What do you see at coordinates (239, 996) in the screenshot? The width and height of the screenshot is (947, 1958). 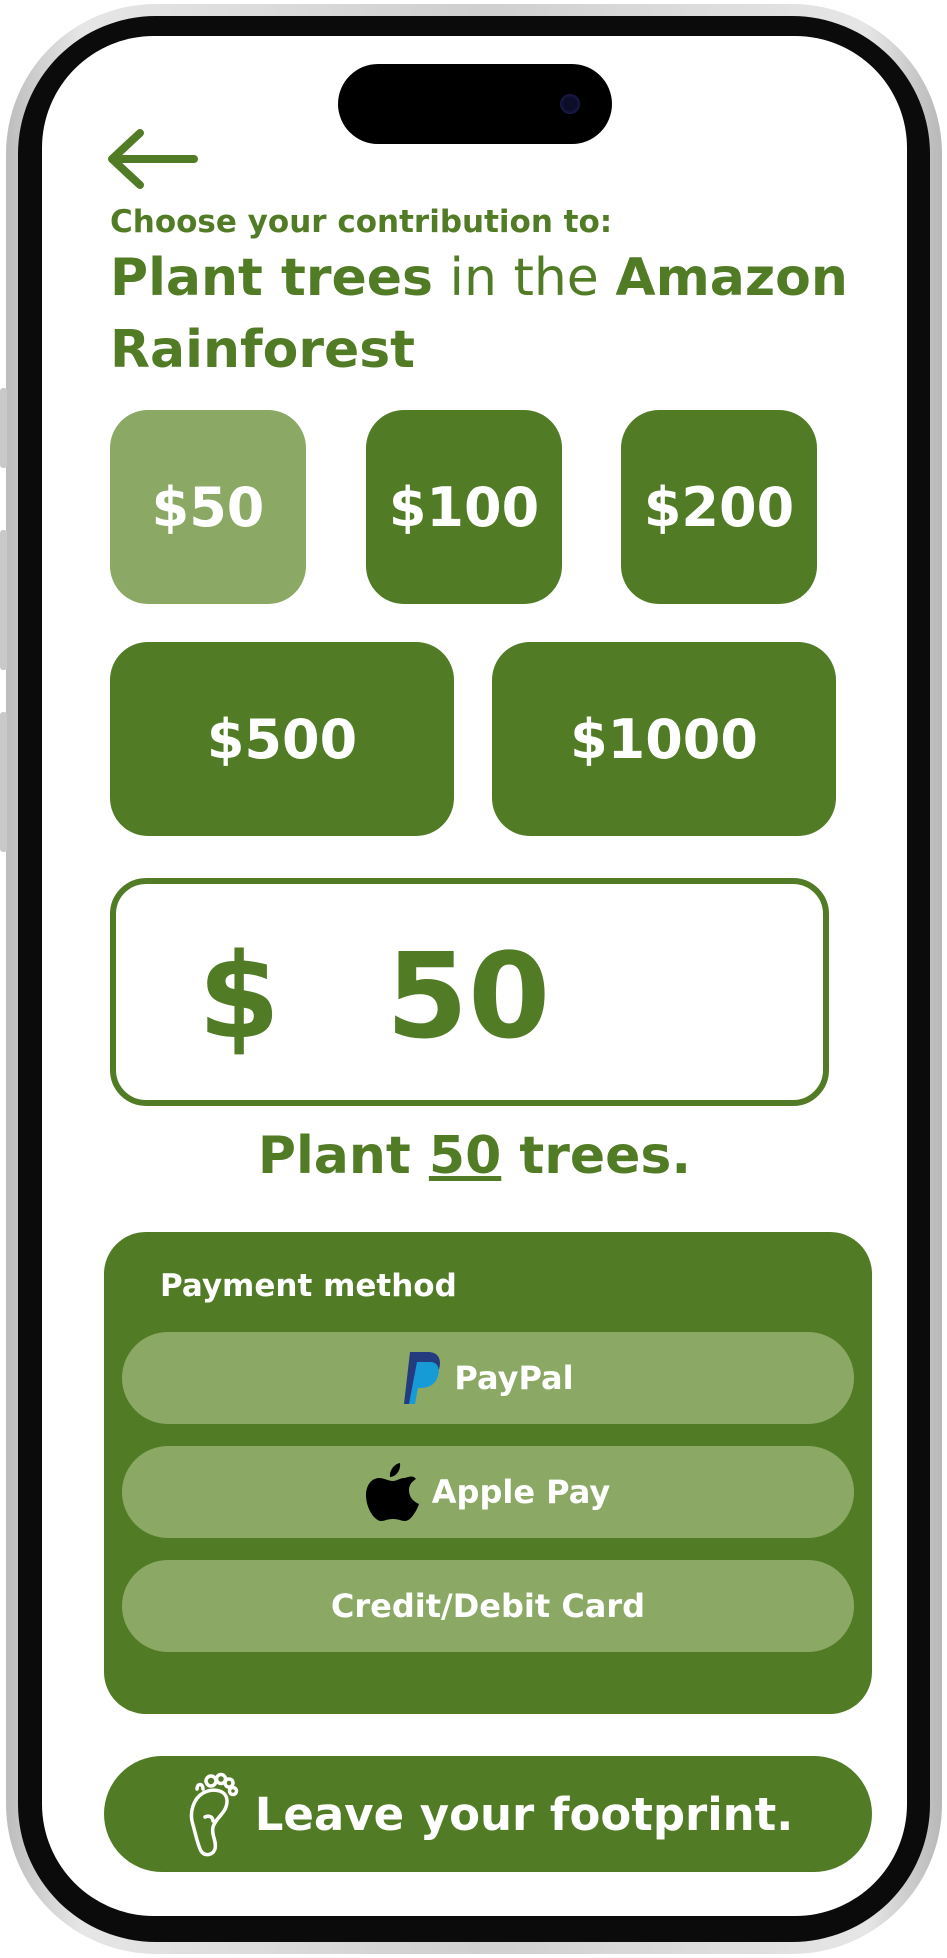 I see `currency-symbol: $` at bounding box center [239, 996].